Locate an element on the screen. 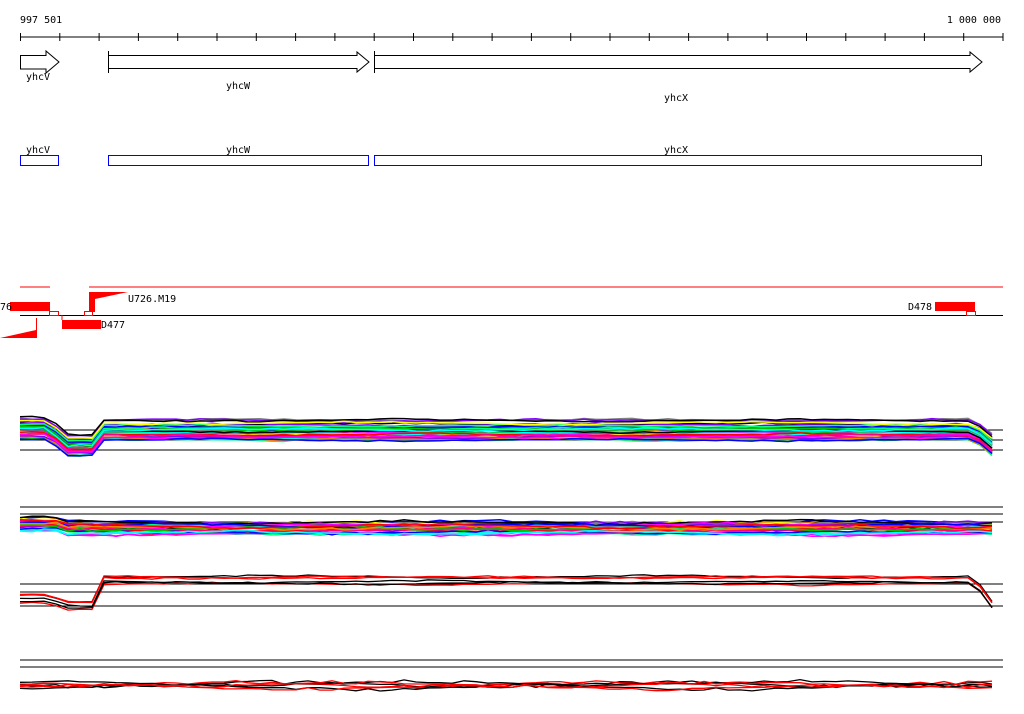  gene-arrow-yhcX is located at coordinates (678, 62).